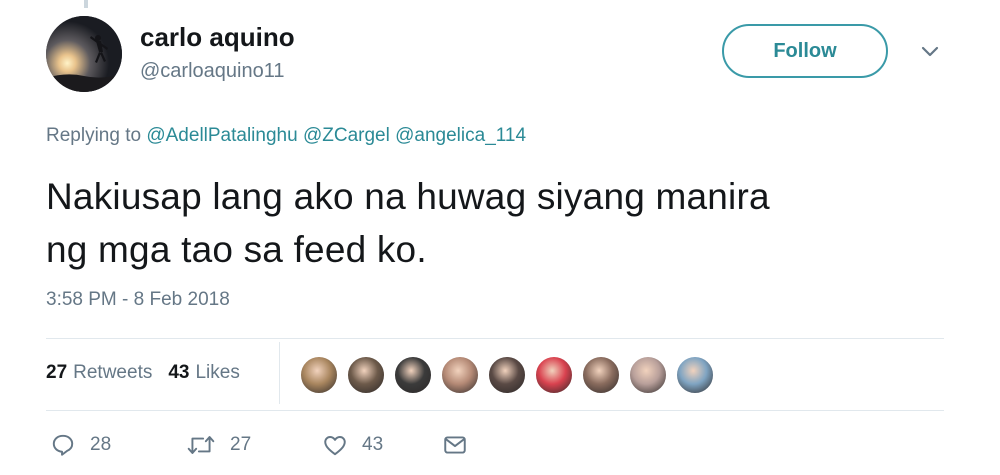  What do you see at coordinates (63, 445) in the screenshot?
I see `reply-icon` at bounding box center [63, 445].